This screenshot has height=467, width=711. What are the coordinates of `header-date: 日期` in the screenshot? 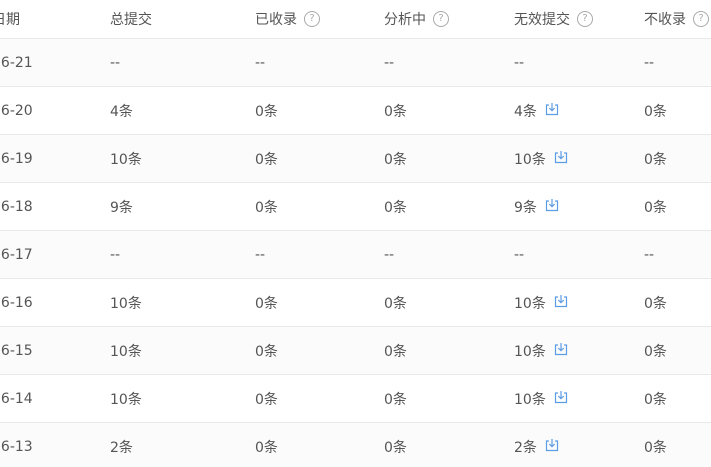 It's located at (10, 19).